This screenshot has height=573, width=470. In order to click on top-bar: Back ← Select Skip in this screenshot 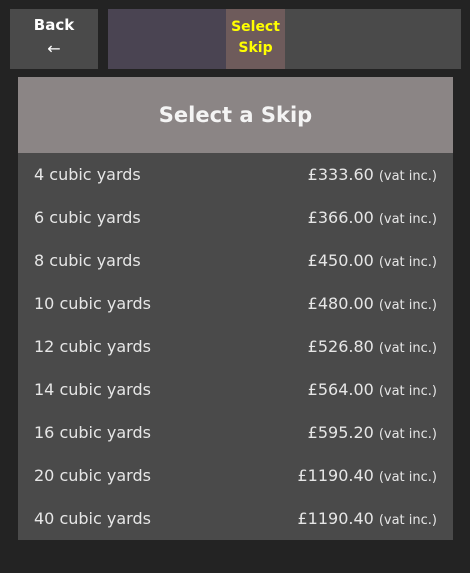, I will do `click(235, 37)`.